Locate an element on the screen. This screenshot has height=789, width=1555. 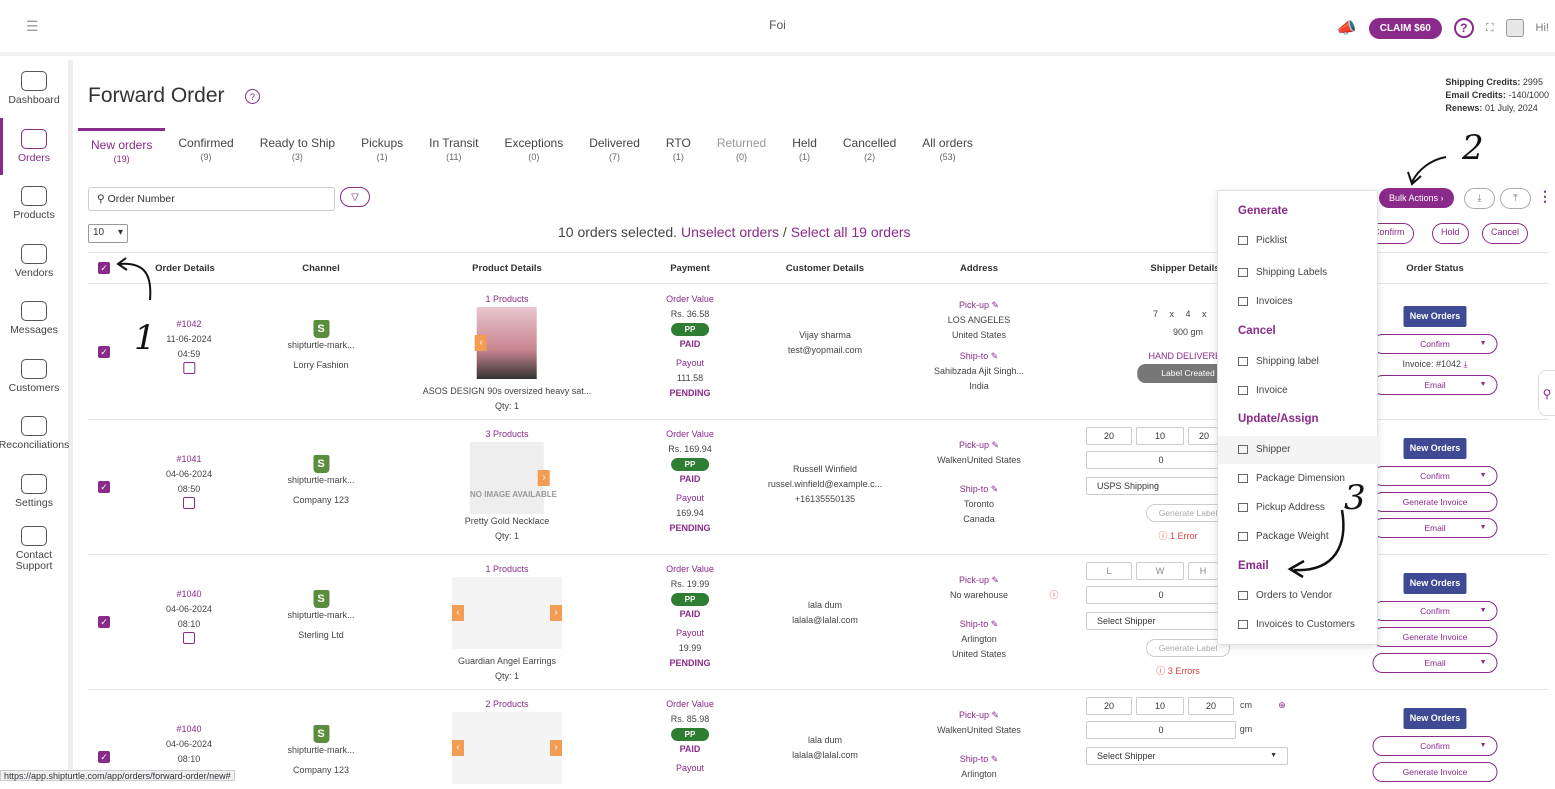
annotation-step-1: 1 is located at coordinates (145, 338).